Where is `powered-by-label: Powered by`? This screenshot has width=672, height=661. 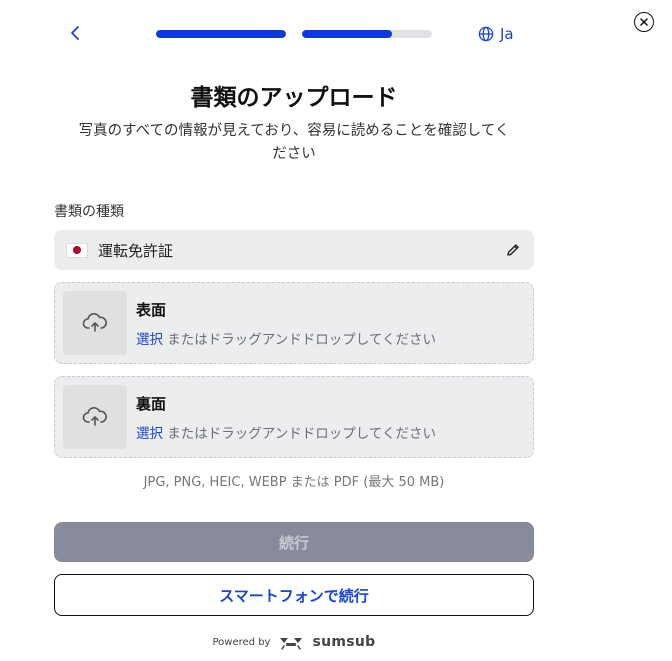 powered-by-label: Powered by is located at coordinates (241, 642).